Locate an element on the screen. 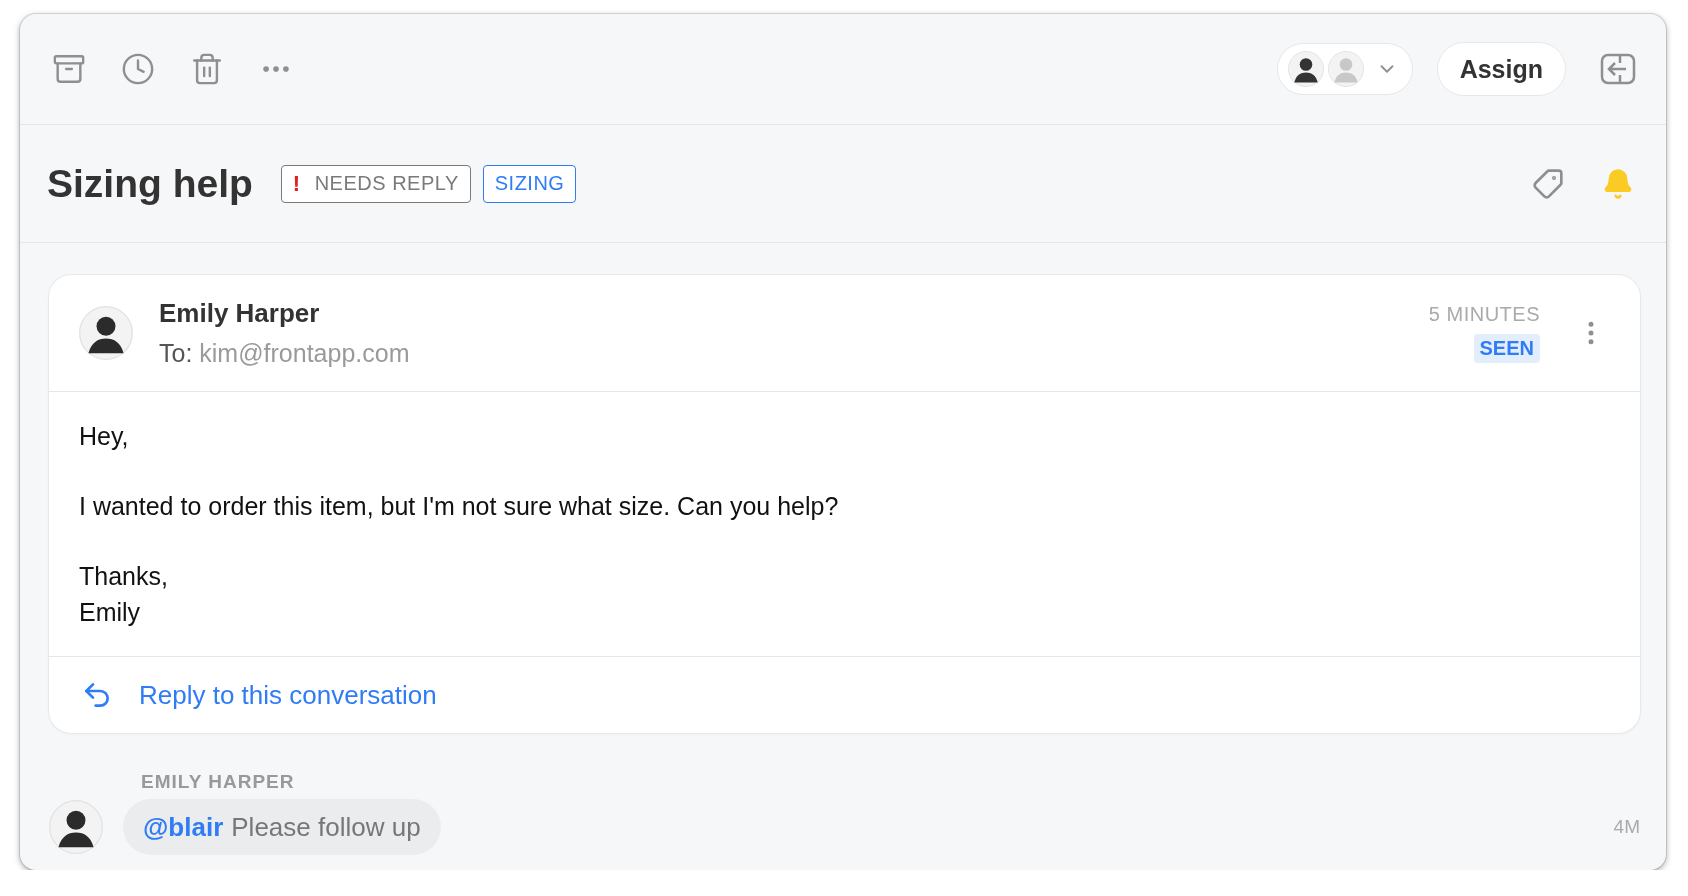  message-paragraph: I wanted to order this item, but I'm not sure what size. Can you help? is located at coordinates (459, 506).